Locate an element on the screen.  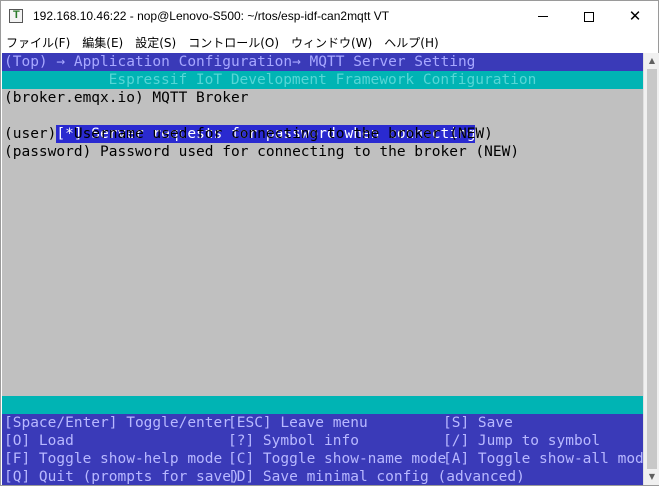
menu-edit: 編集(E) is located at coordinates (102, 42).